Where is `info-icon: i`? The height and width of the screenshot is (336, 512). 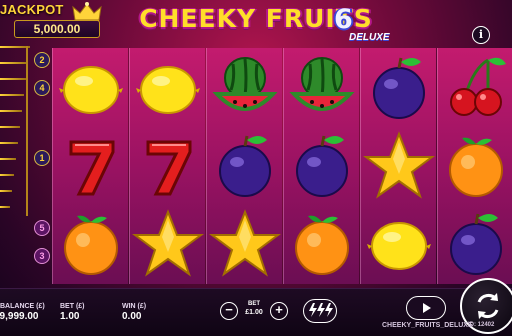 info-icon: i is located at coordinates (481, 35).